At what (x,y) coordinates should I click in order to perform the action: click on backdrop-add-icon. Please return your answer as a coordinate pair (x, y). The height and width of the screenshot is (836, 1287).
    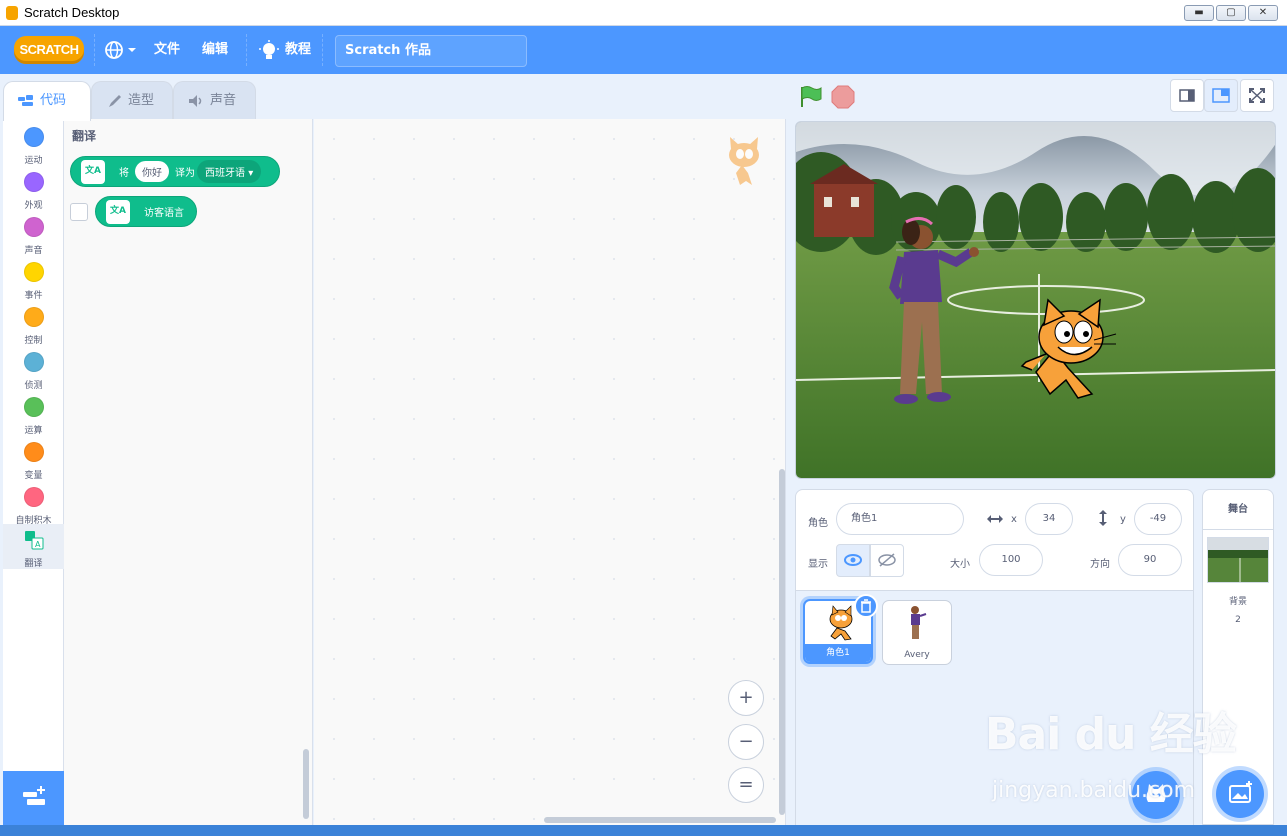
    Looking at the image, I should click on (1240, 792).